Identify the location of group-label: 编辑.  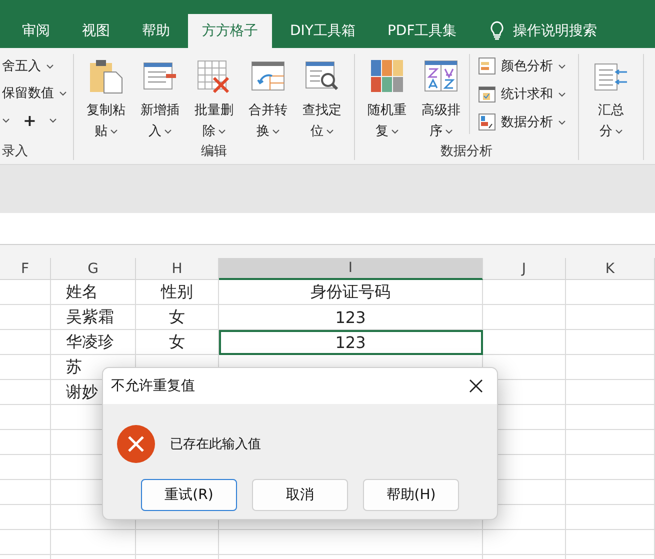
(214, 151).